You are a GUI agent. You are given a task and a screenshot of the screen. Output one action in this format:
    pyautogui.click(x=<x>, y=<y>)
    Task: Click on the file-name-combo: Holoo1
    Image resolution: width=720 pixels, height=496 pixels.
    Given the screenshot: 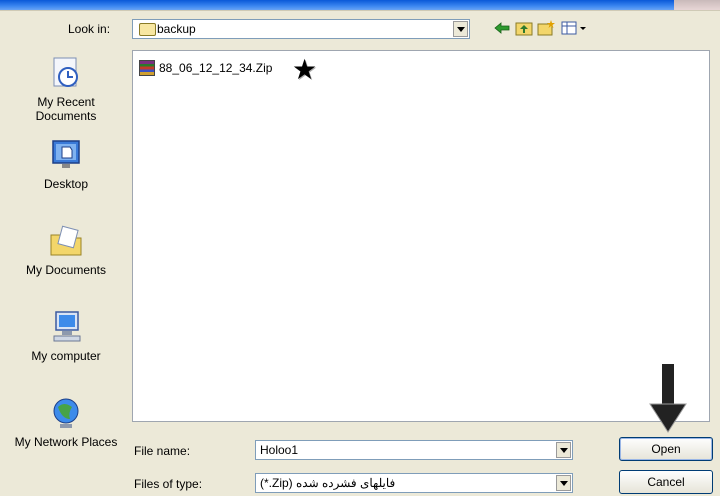 What is the action you would take?
    pyautogui.click(x=414, y=450)
    